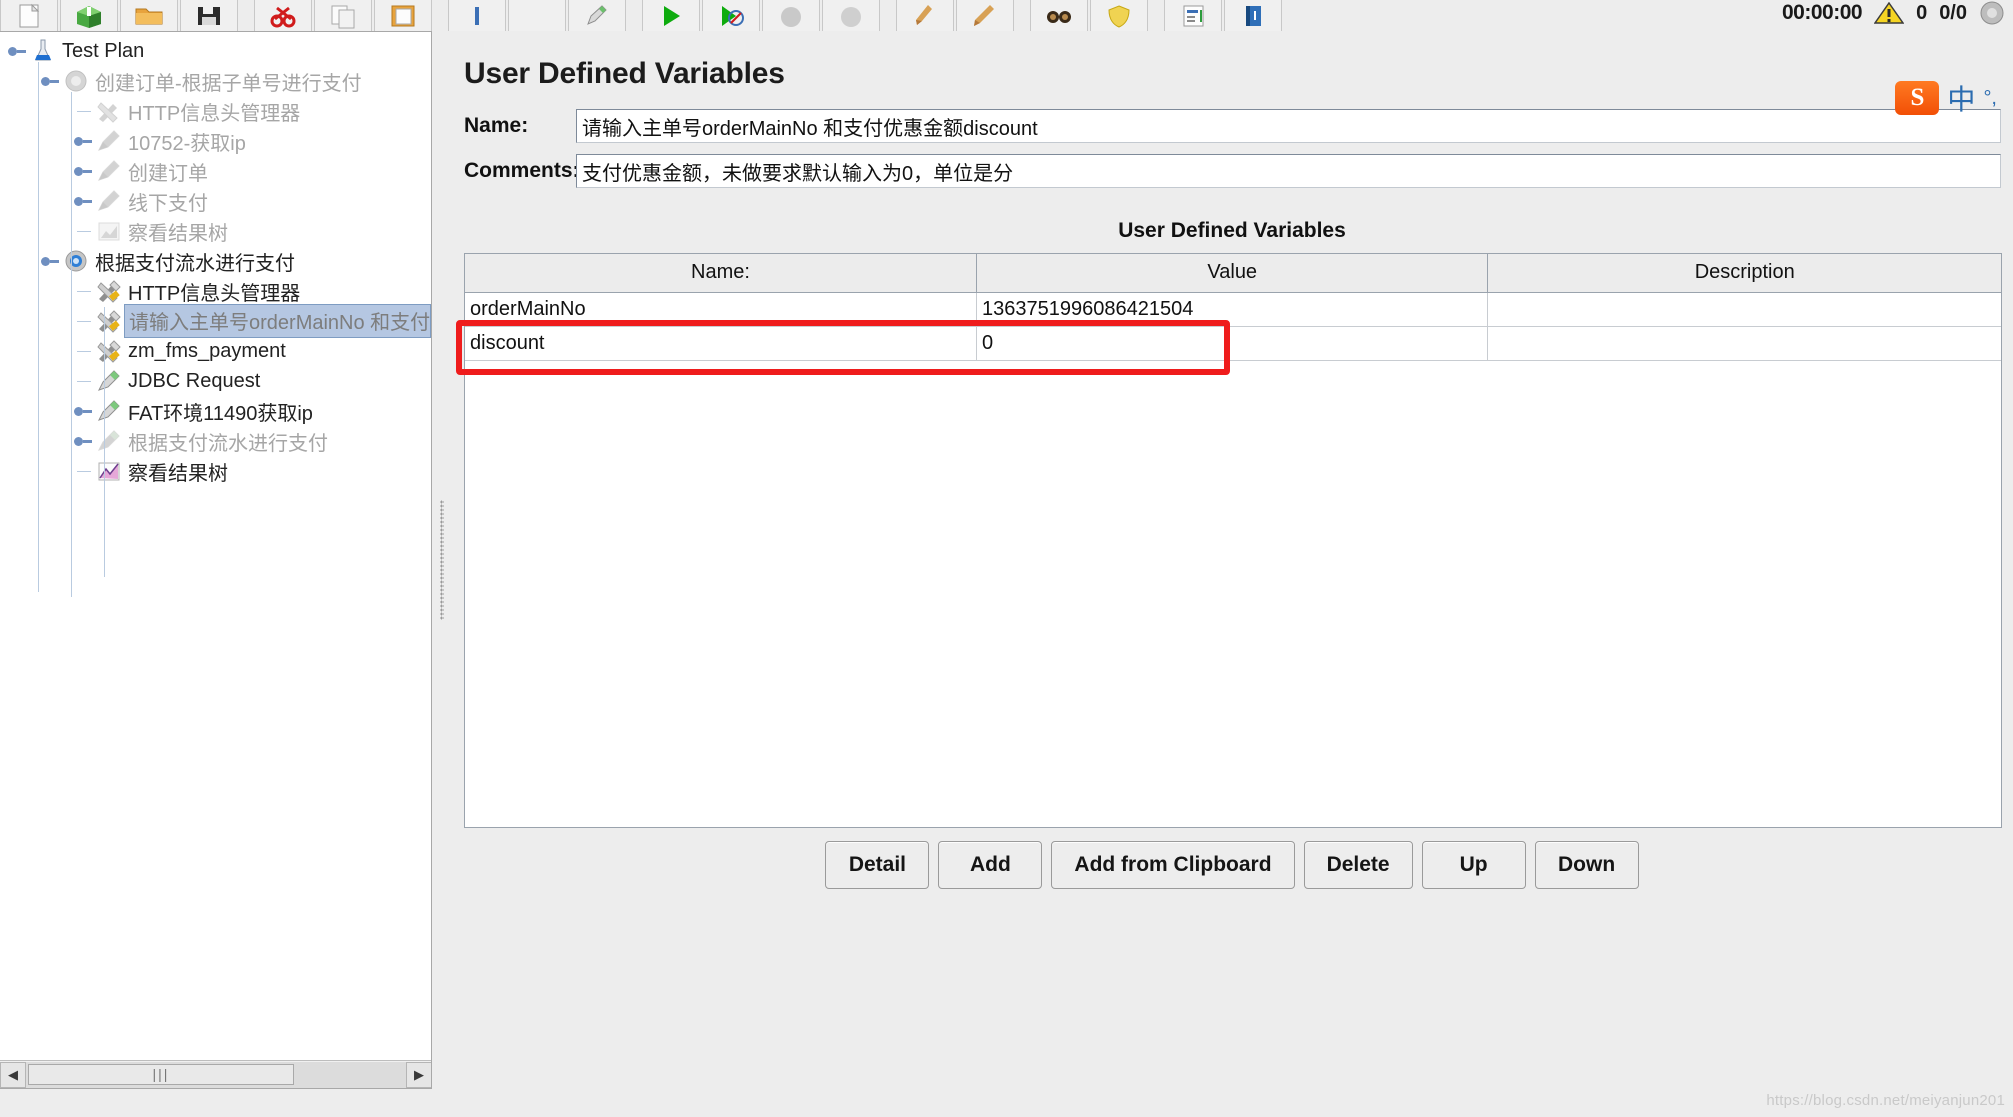  I want to click on tree-node: 创建订单-根据子单号进行支付, so click(215, 81).